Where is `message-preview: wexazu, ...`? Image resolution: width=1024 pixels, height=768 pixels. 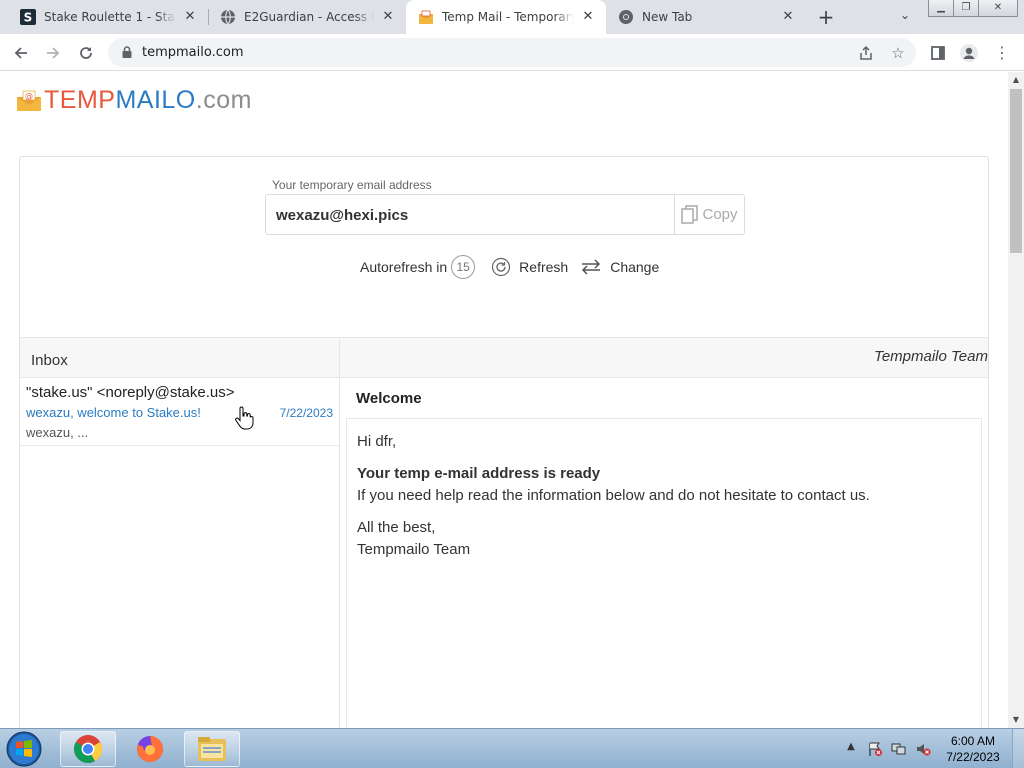 message-preview: wexazu, ... is located at coordinates (57, 432).